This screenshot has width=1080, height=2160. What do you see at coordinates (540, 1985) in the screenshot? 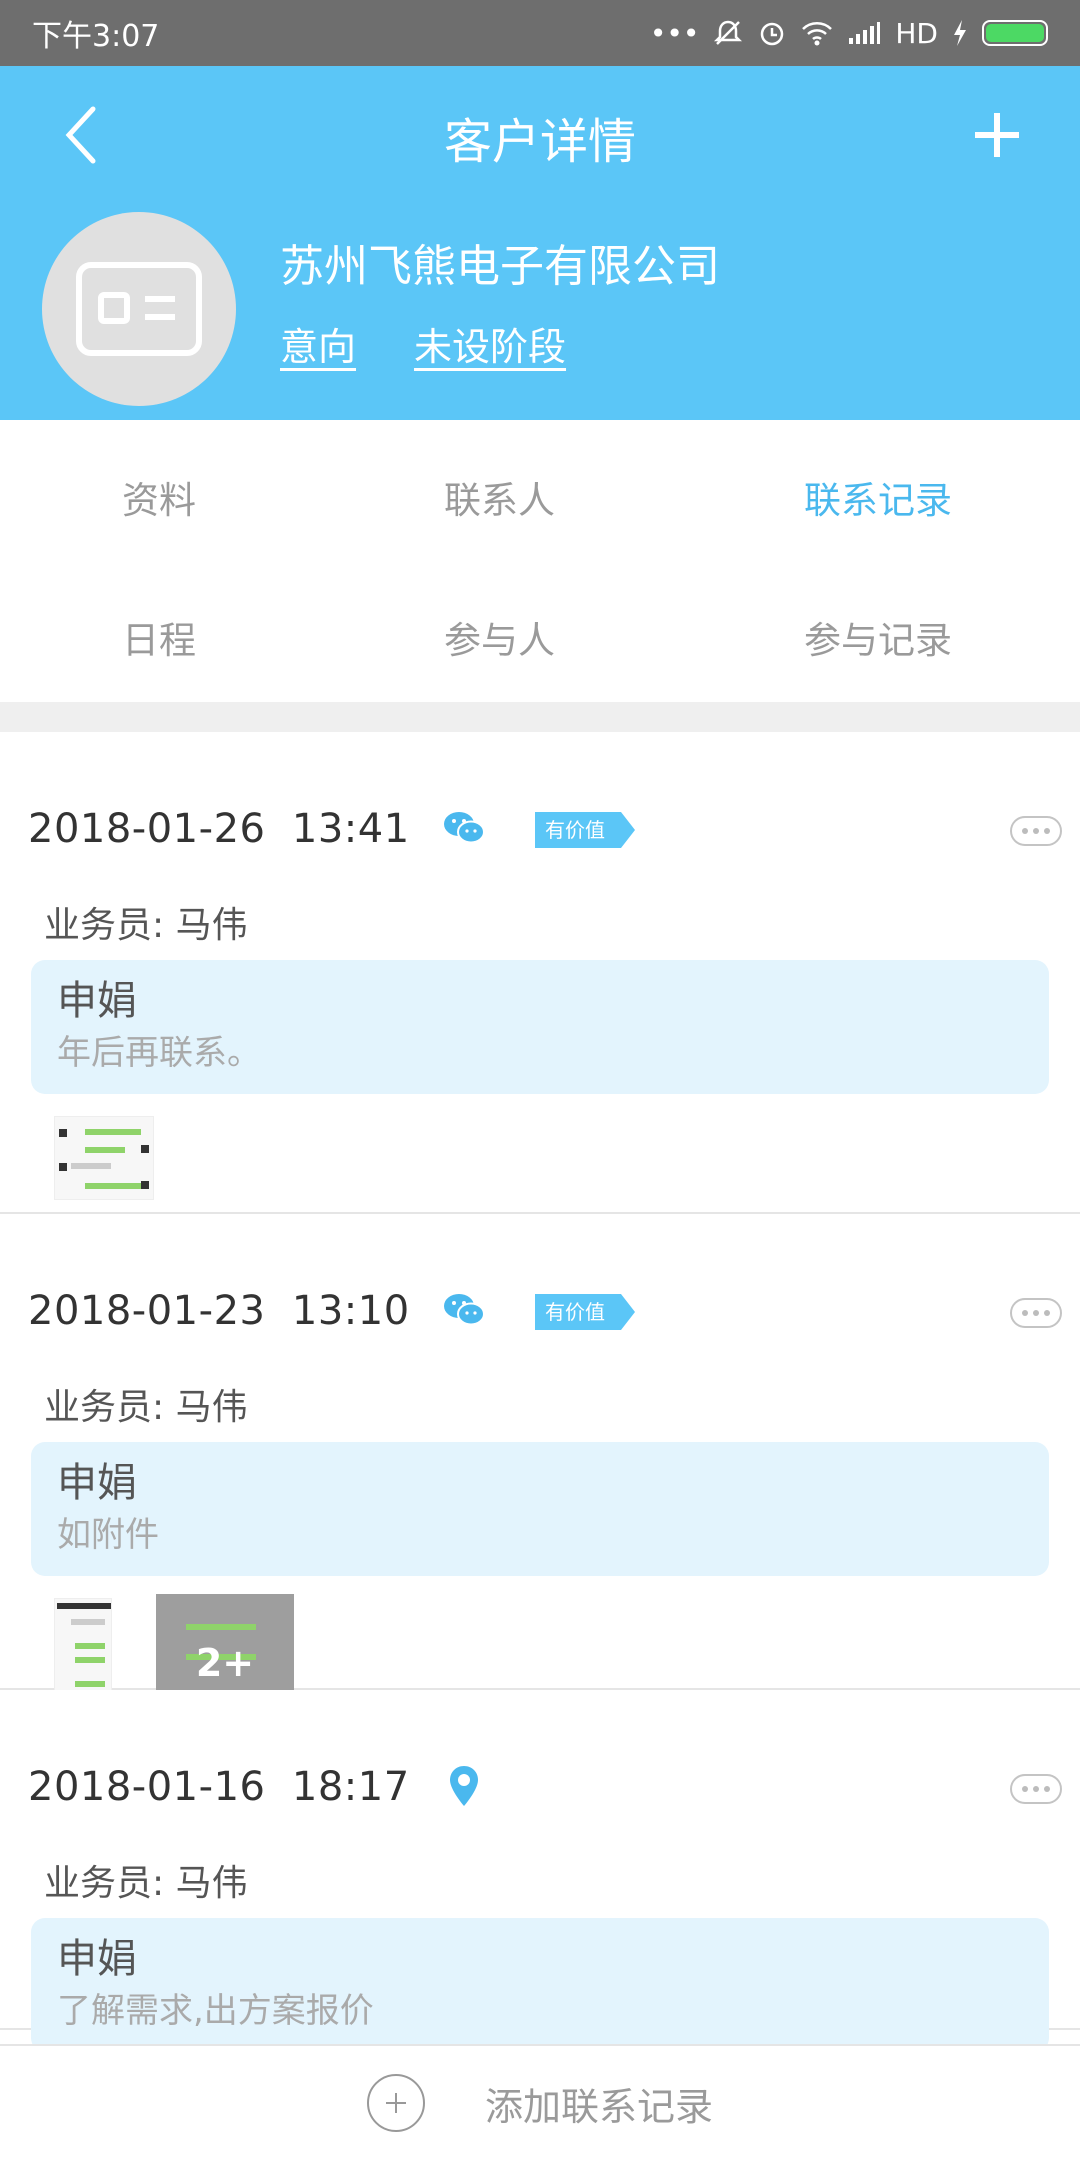
I see `record-content-card: 申娟 了解需求,出方案报价` at bounding box center [540, 1985].